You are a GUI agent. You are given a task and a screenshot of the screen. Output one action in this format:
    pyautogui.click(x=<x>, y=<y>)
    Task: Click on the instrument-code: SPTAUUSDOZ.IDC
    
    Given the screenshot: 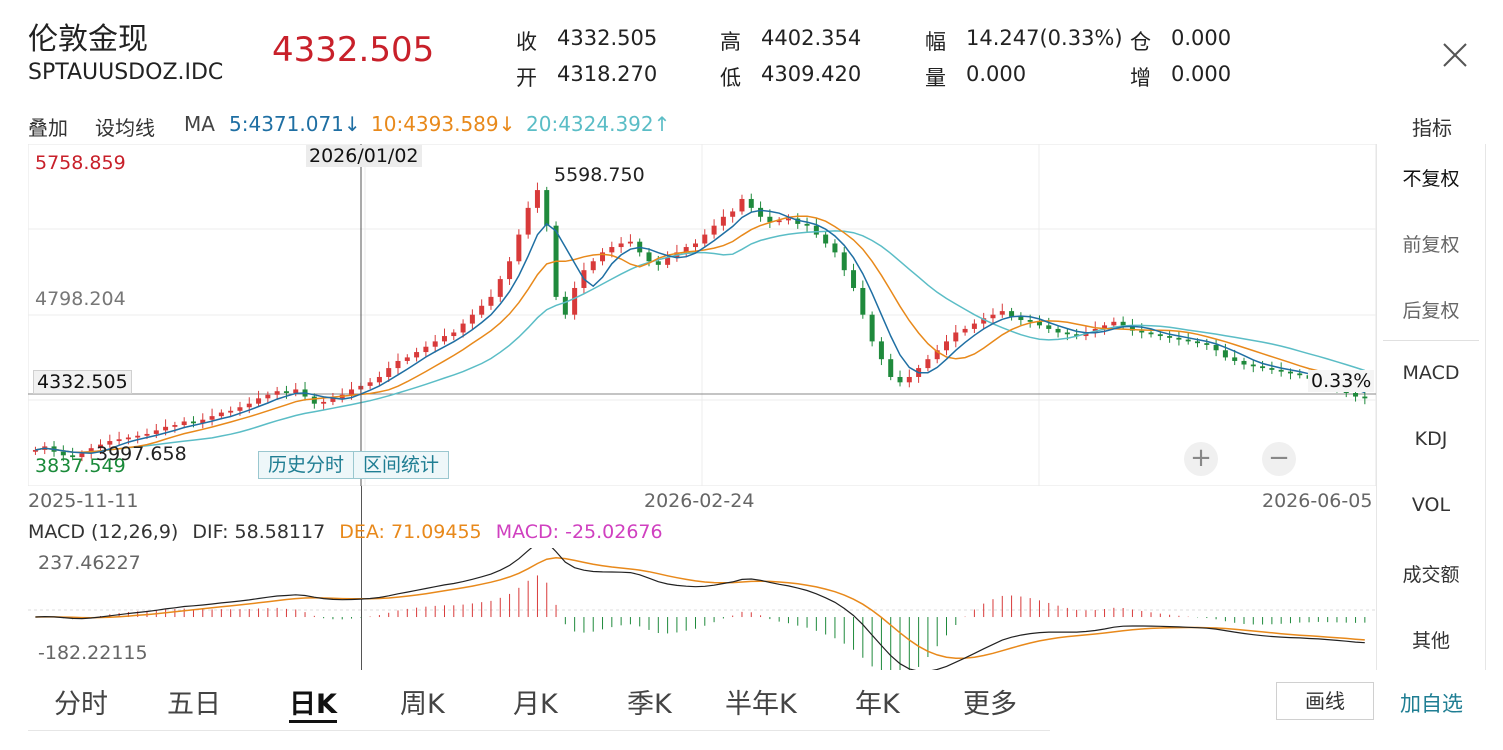 What is the action you would take?
    pyautogui.click(x=126, y=72)
    